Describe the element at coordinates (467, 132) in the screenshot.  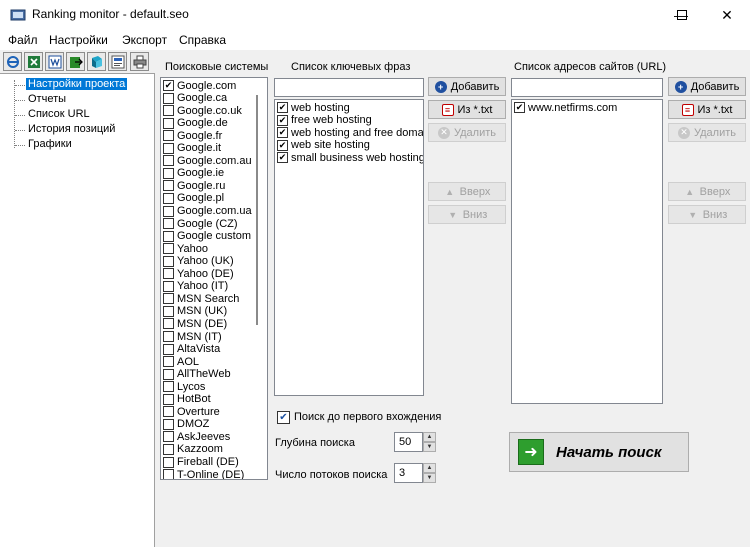
I see `keyword-delete-button: ✕ Удалить` at that location.